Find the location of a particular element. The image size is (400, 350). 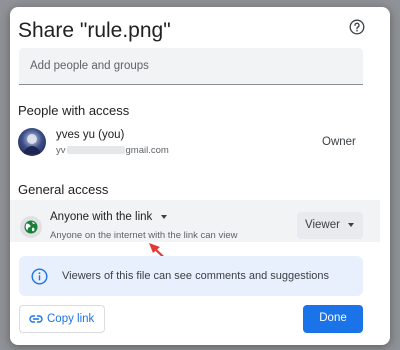

person-email: yv gmail.com is located at coordinates (112, 150).